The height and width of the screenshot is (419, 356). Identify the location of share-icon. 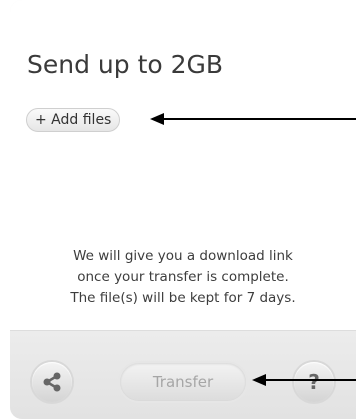
(52, 382).